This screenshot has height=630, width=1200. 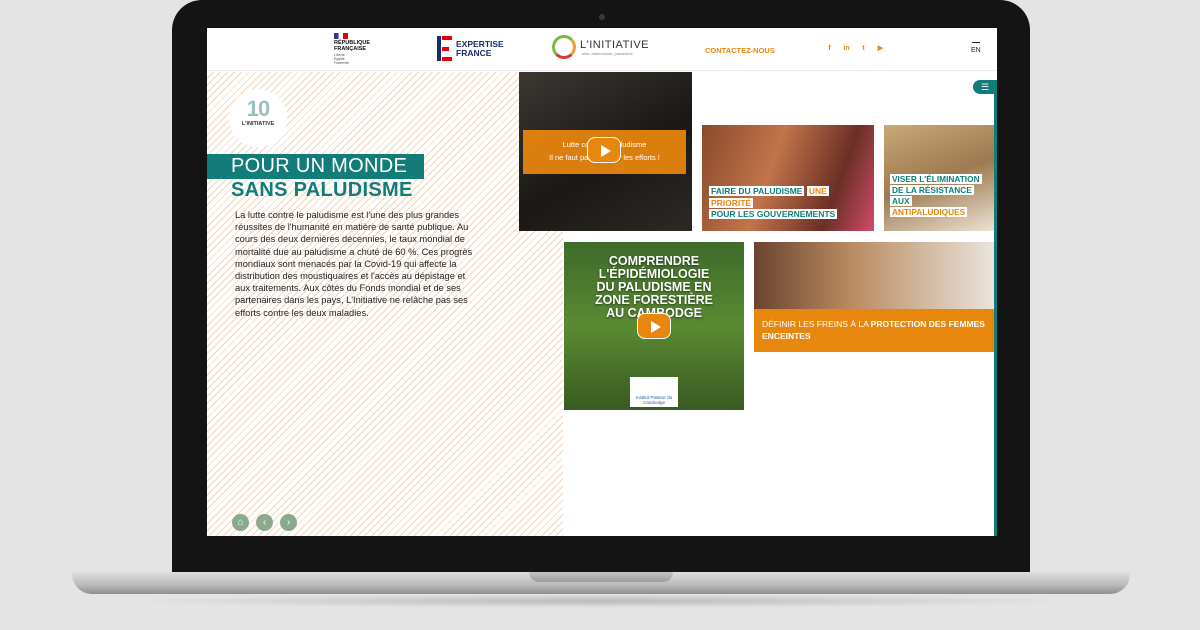 What do you see at coordinates (258, 124) in the screenshot?
I see `badge-name: L'INITIATIVE` at bounding box center [258, 124].